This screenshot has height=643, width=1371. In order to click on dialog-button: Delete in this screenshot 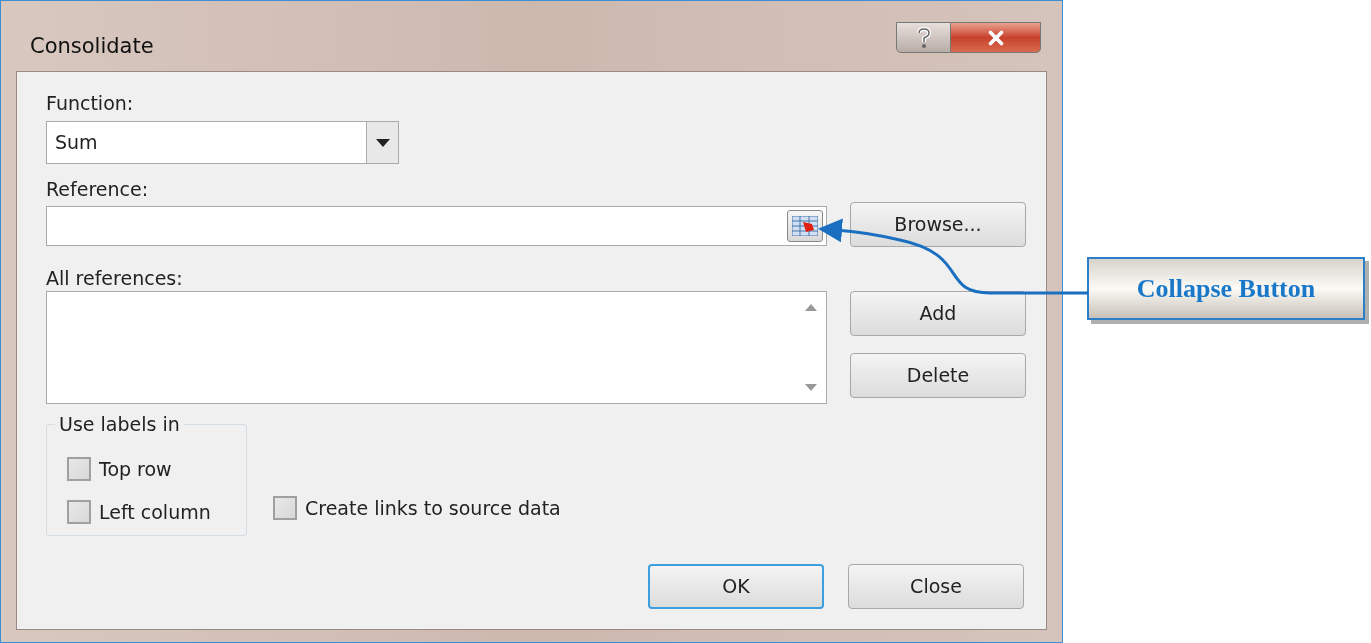, I will do `click(938, 375)`.